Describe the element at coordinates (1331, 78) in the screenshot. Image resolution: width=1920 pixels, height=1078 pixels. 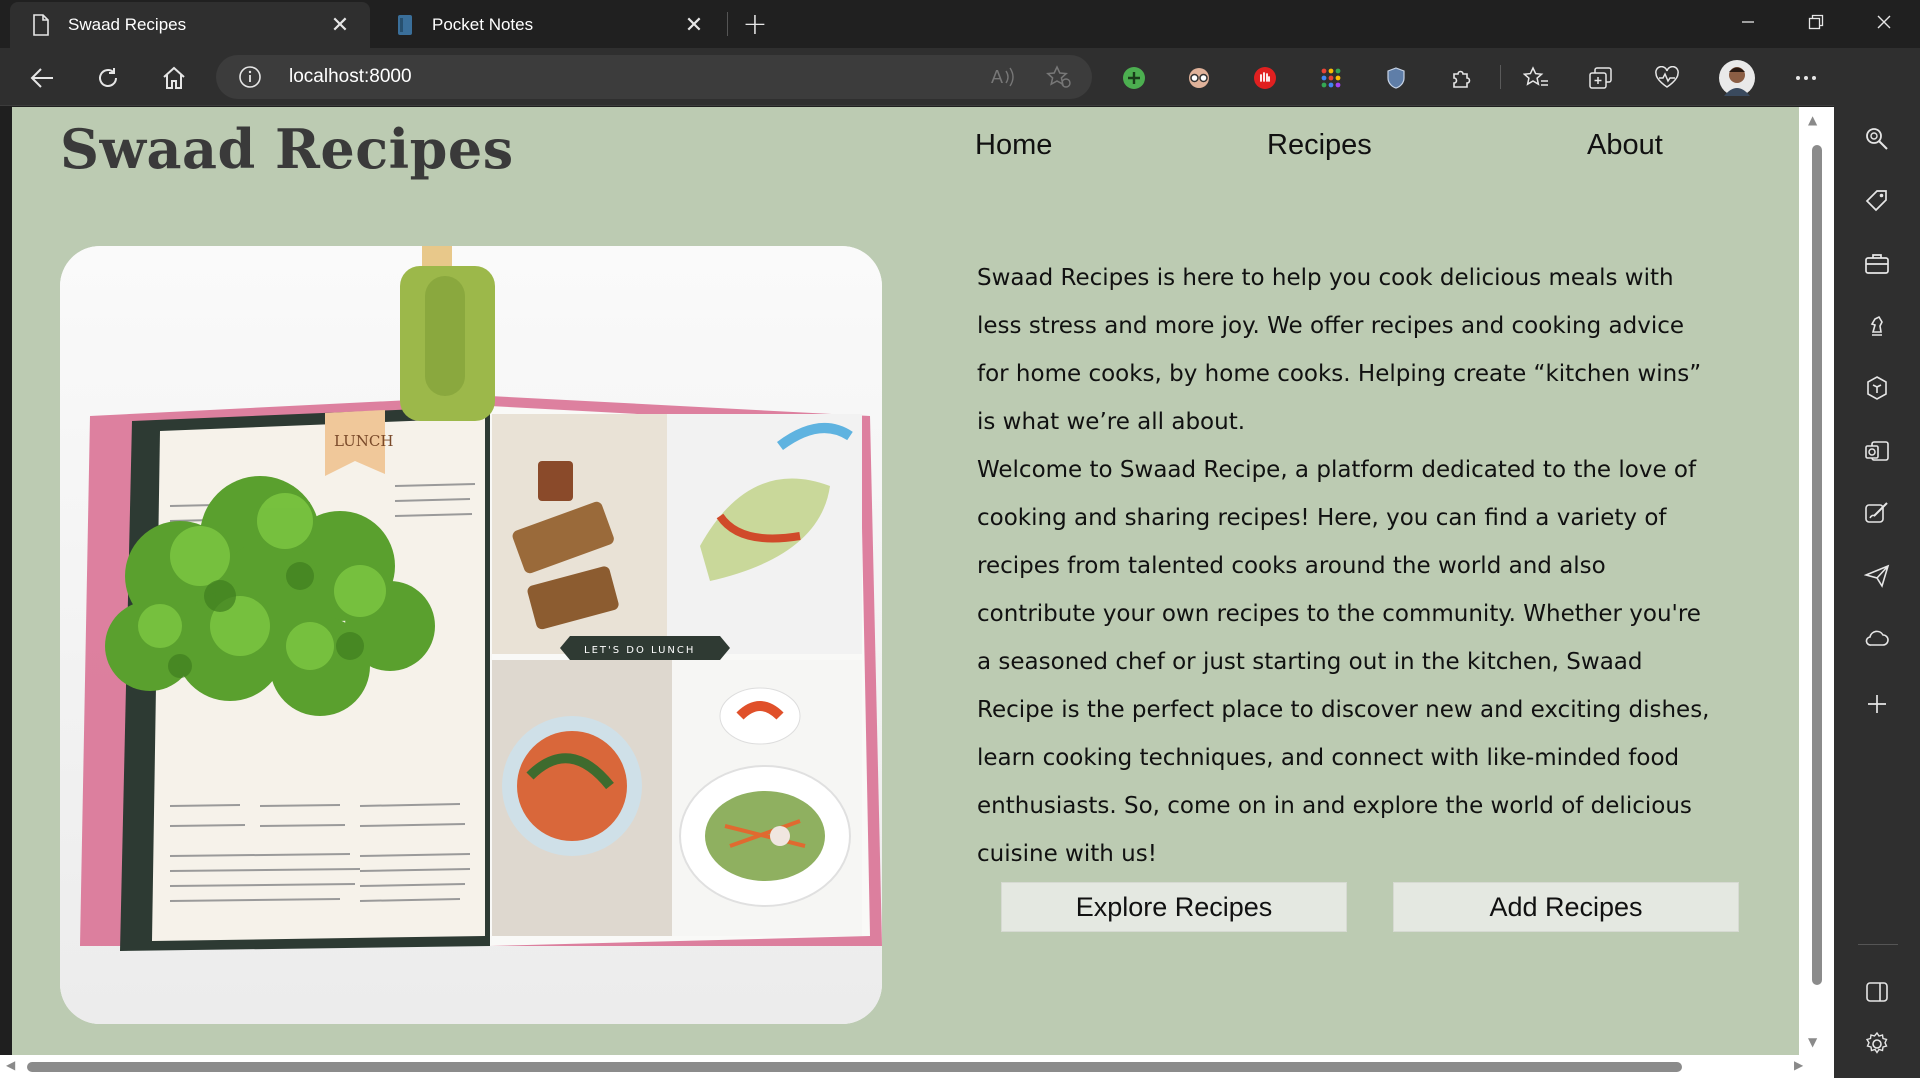
I see `grid-dots-icon` at that location.